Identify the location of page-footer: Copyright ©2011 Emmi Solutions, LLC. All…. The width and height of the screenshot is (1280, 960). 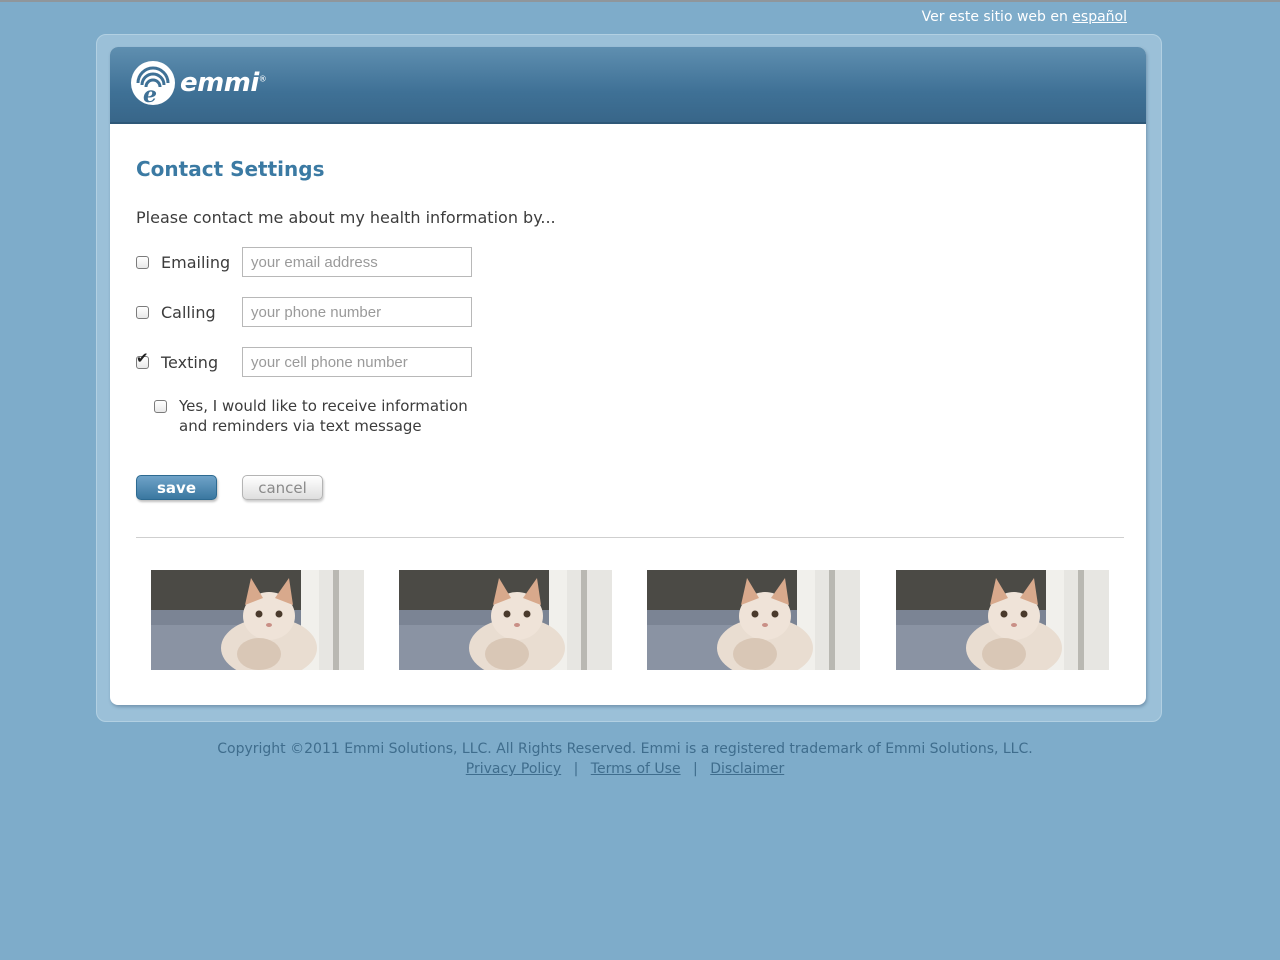
(625, 759).